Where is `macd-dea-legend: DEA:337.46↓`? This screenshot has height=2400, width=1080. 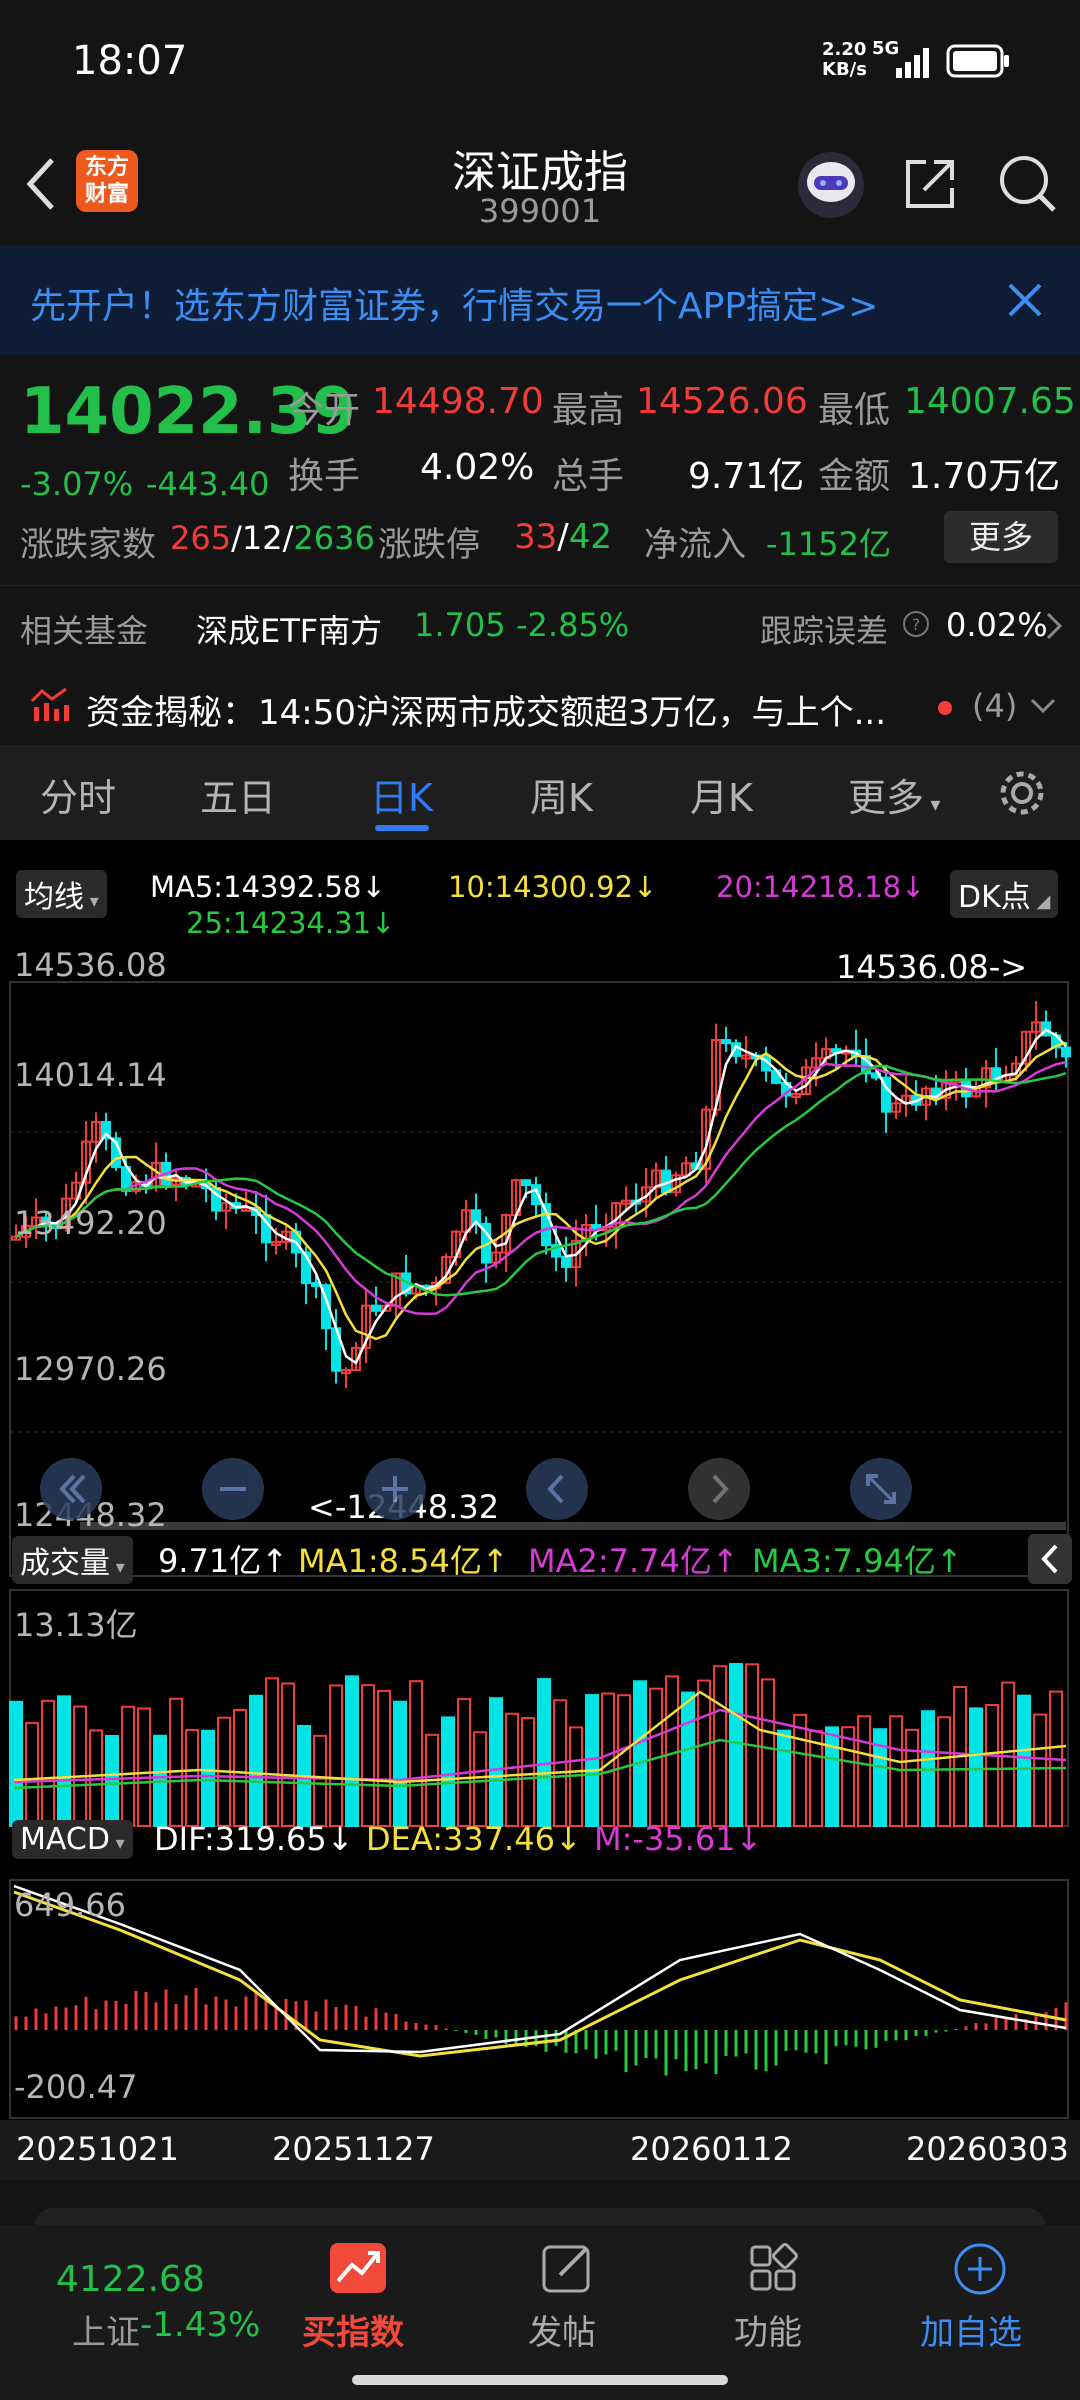 macd-dea-legend: DEA:337.46↓ is located at coordinates (474, 1839).